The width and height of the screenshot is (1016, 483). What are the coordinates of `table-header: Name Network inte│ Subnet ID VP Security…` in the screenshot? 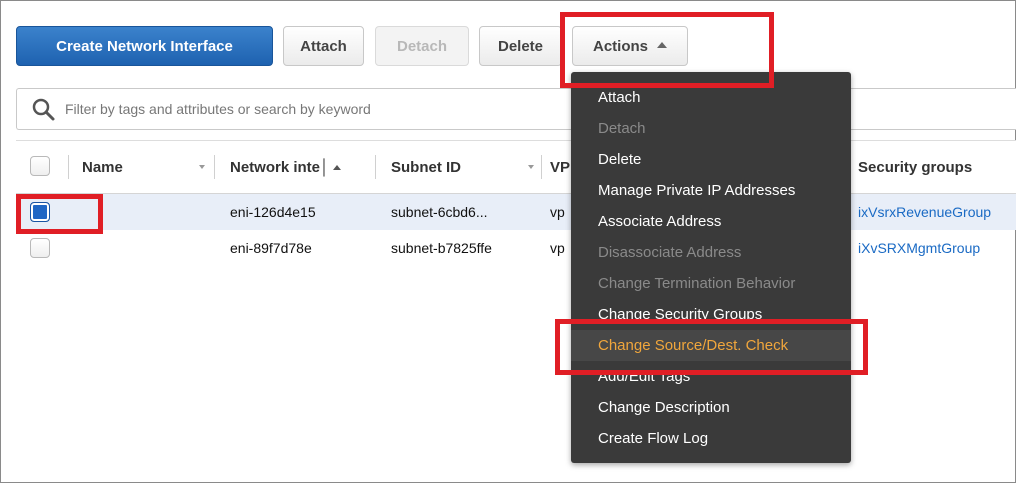 It's located at (516, 167).